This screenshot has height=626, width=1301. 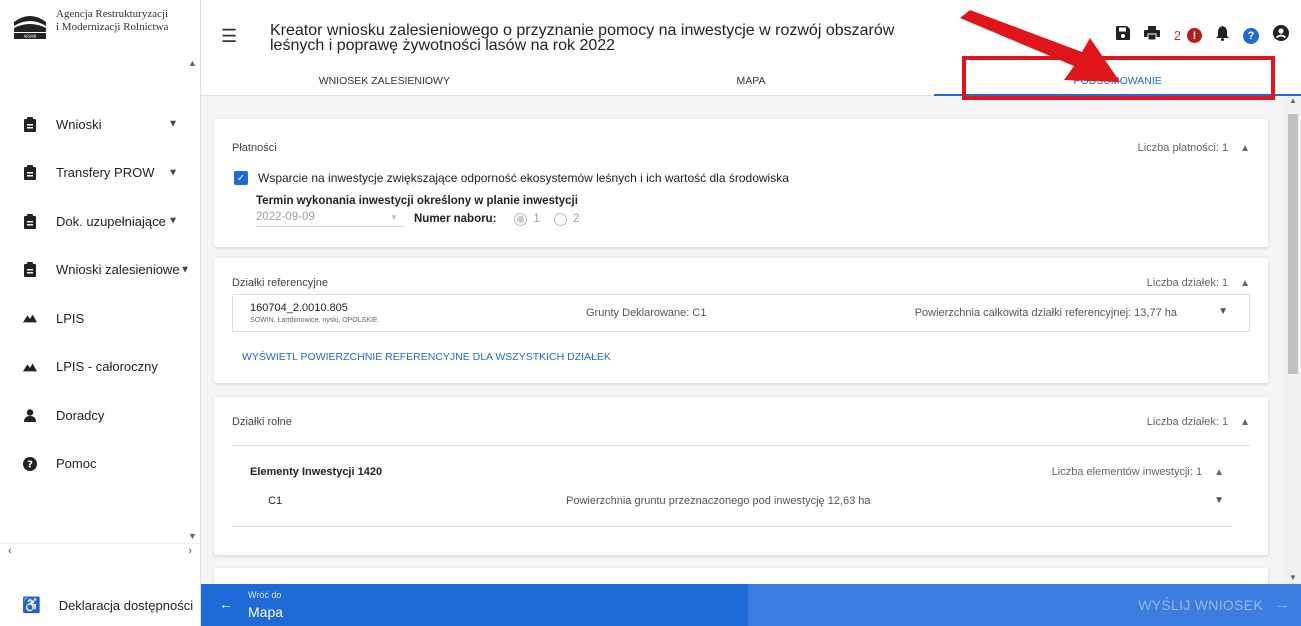 I want to click on error-alert-icon: !, so click(x=1194, y=35).